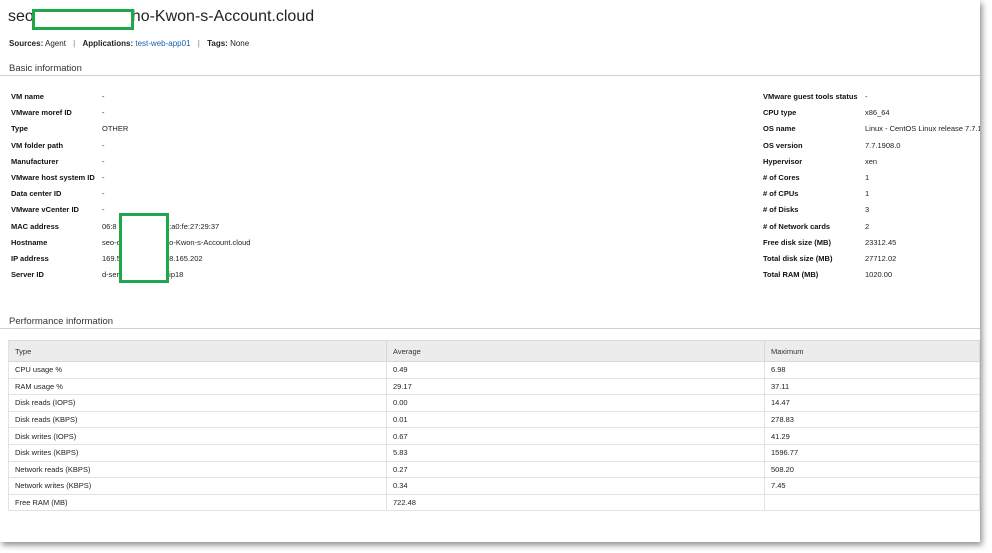  I want to click on info-row: Free disk size (MB) 23312.45, so click(871, 243).